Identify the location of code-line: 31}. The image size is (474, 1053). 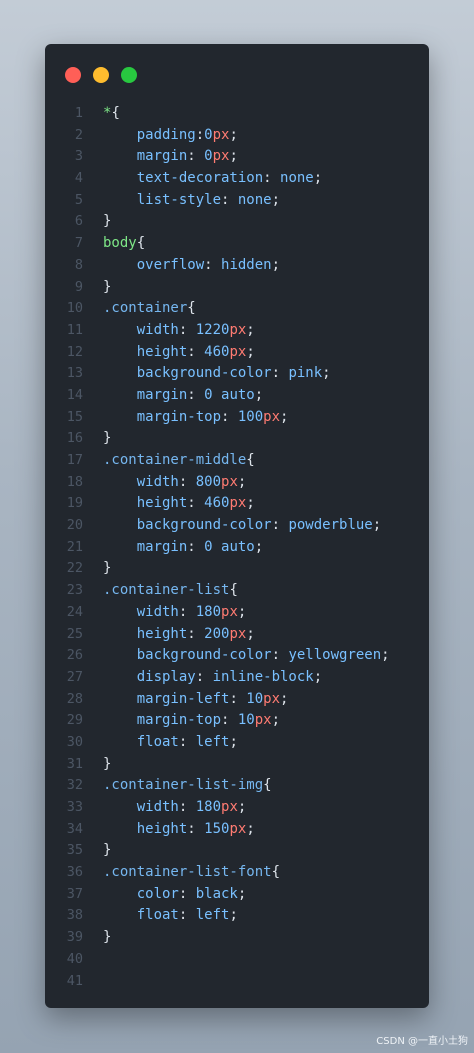
(237, 765).